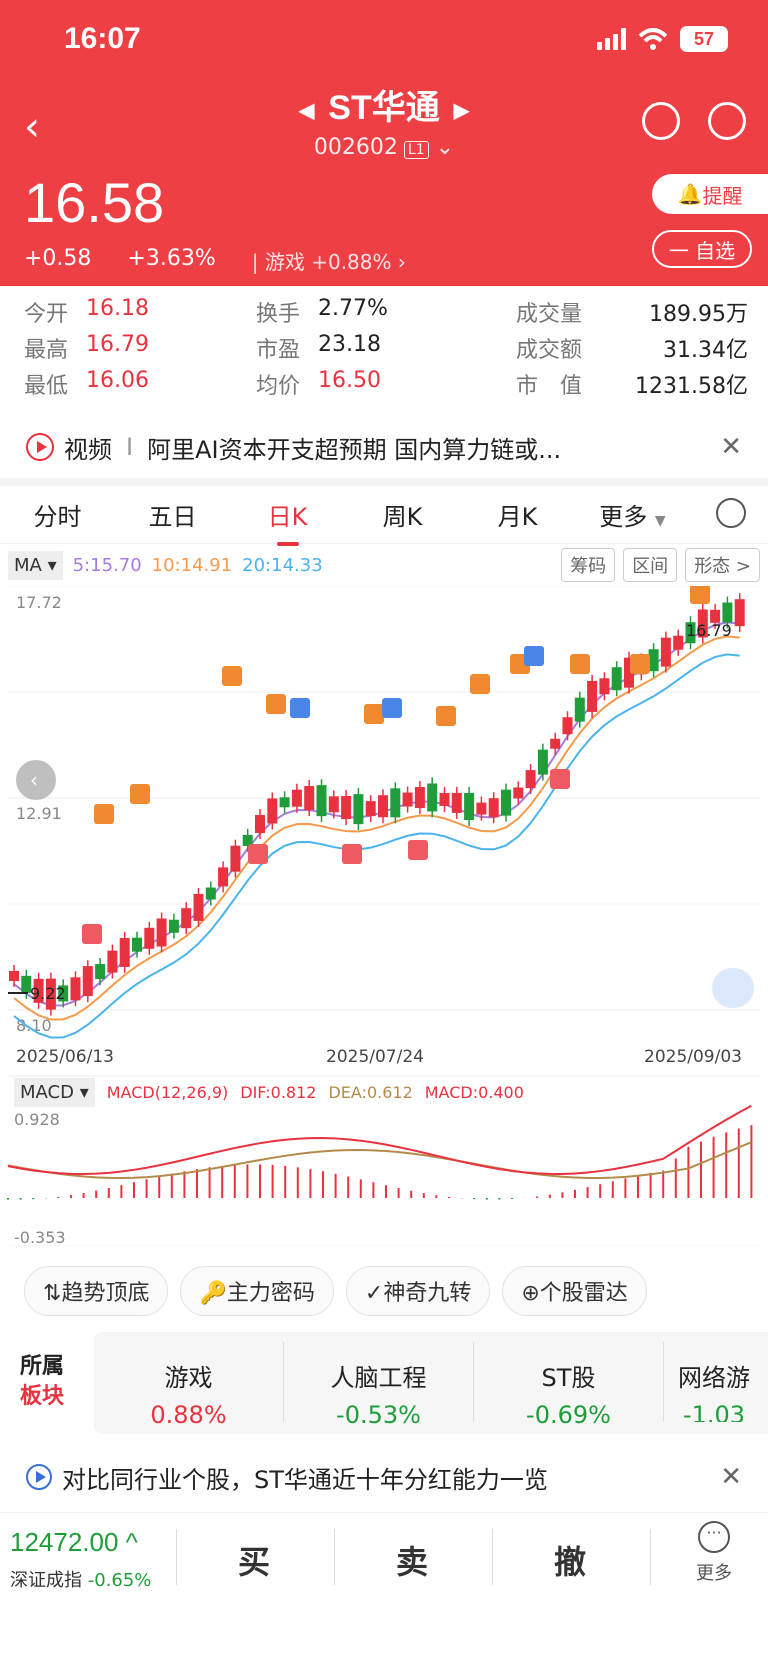 Image resolution: width=768 pixels, height=1663 pixels. I want to click on dividend-news: 对比同行业个股，ST华通近十年分红能力一览 ✕, so click(384, 1477).